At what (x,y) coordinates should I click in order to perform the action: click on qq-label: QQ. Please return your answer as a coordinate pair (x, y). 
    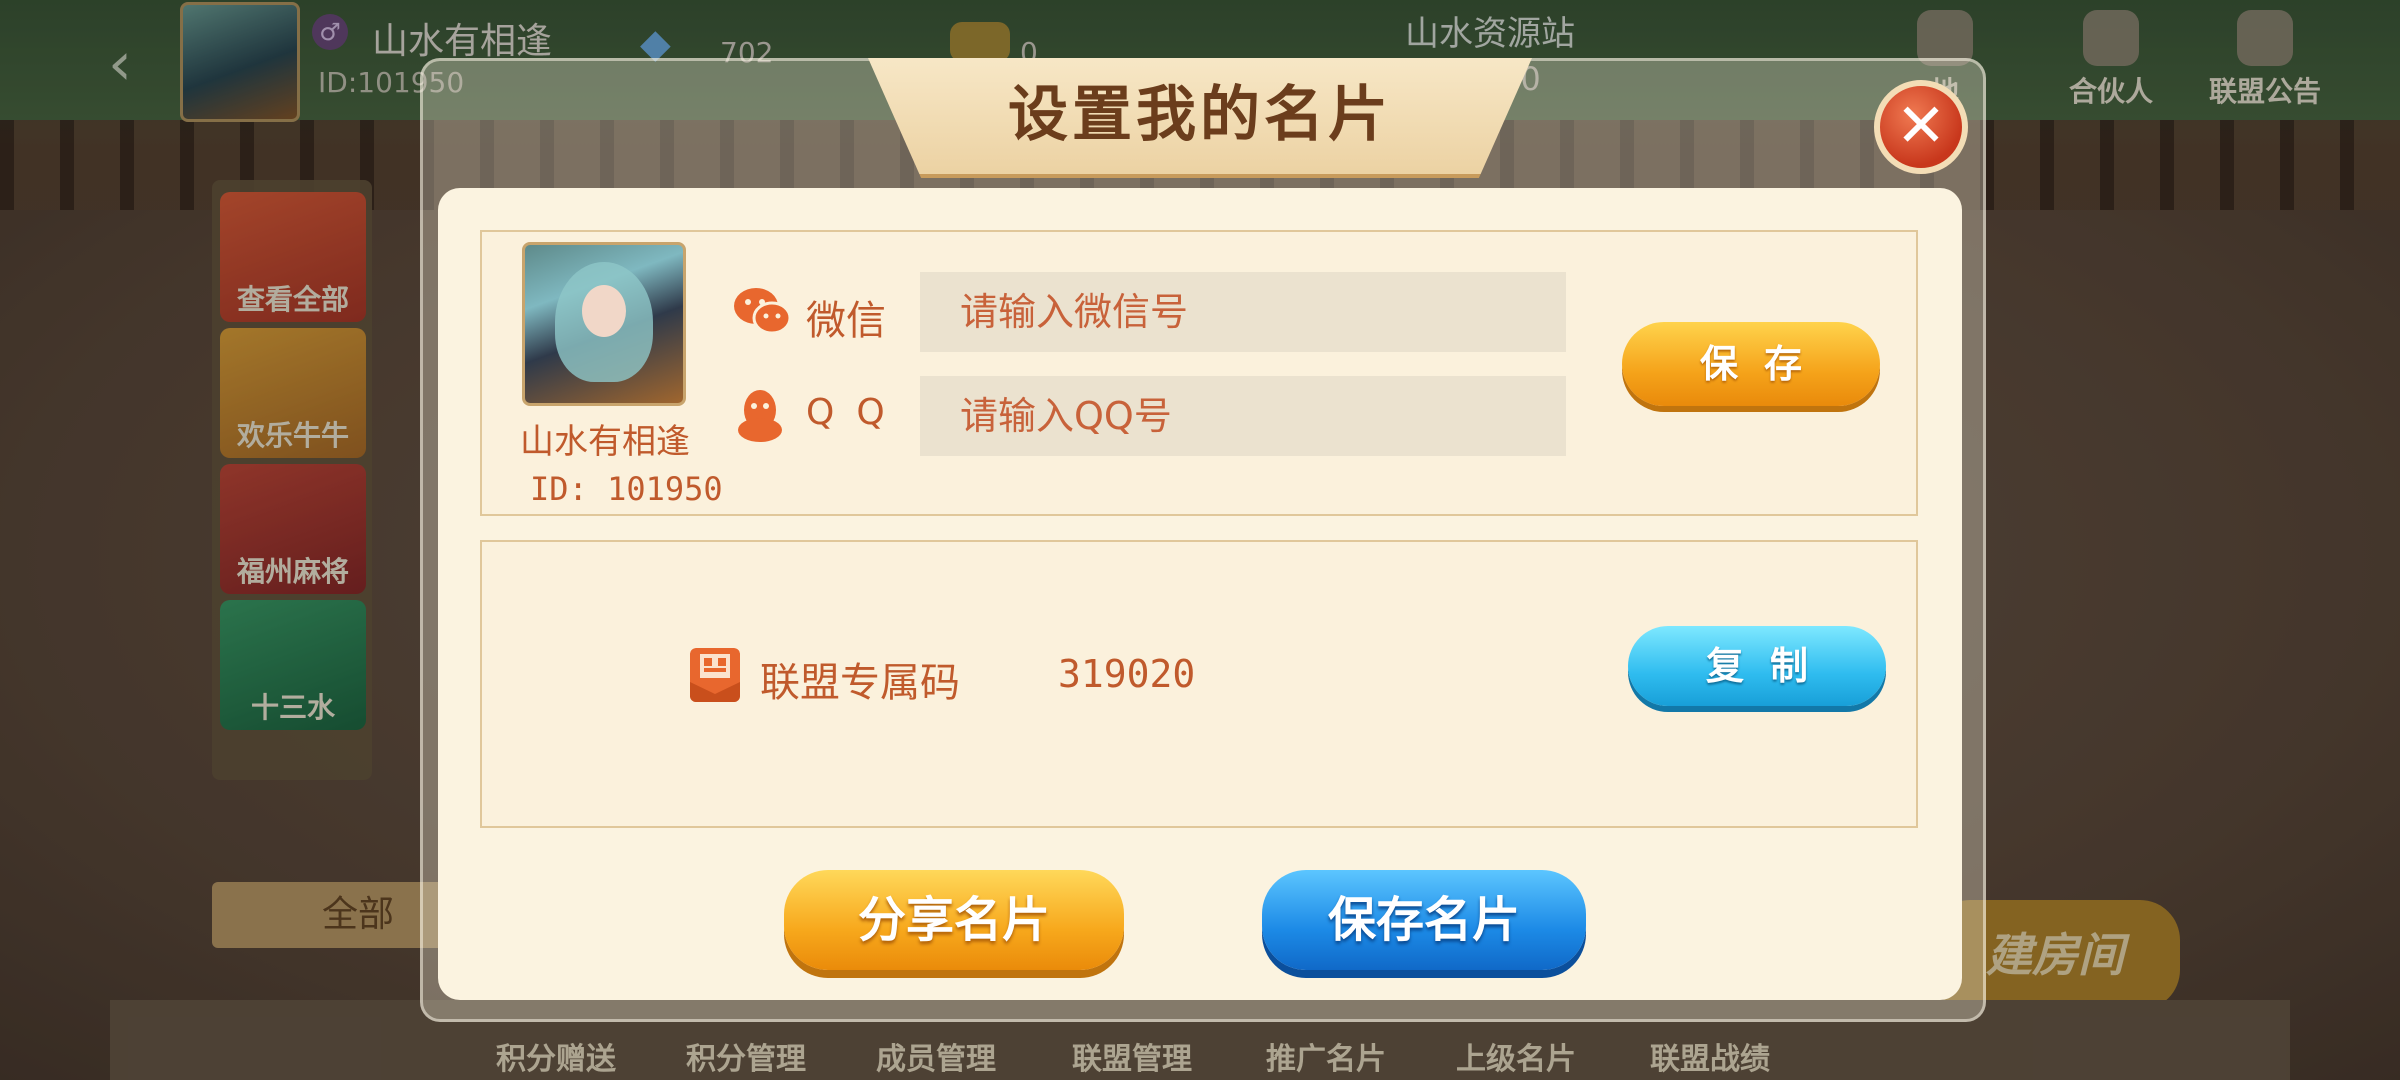
    Looking at the image, I should click on (856, 412).